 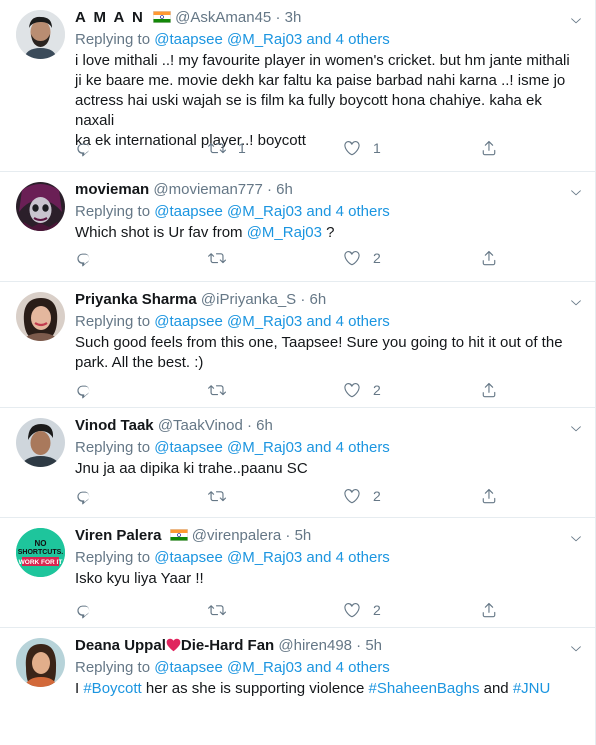 I want to click on user-handle: @hiren498, so click(x=315, y=645).